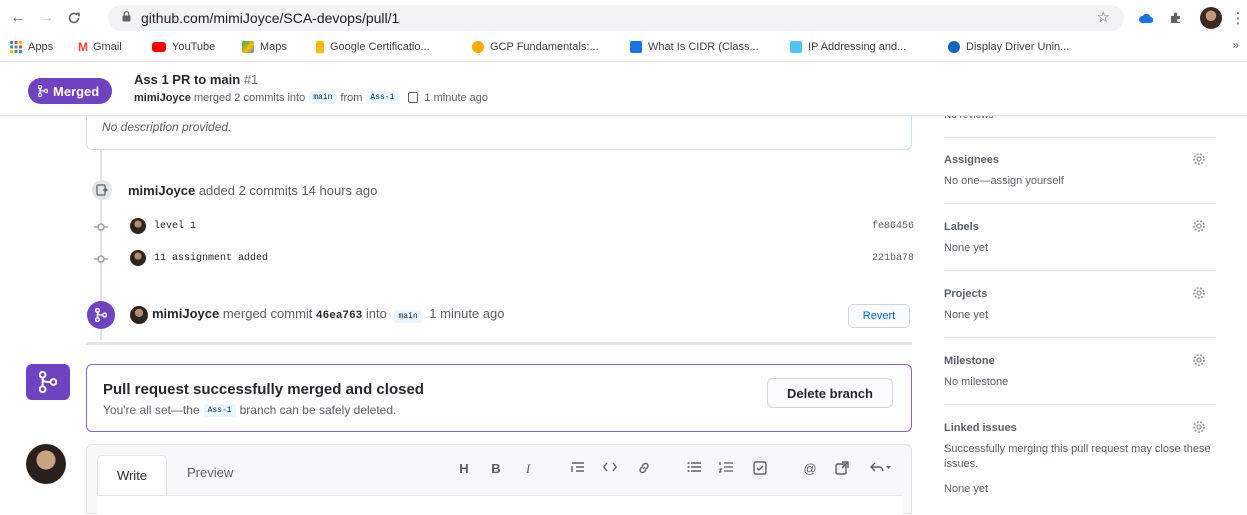 This screenshot has height=515, width=1247. Describe the element at coordinates (219, 410) in the screenshot. I see `merged-branch-label: Ass-1` at that location.